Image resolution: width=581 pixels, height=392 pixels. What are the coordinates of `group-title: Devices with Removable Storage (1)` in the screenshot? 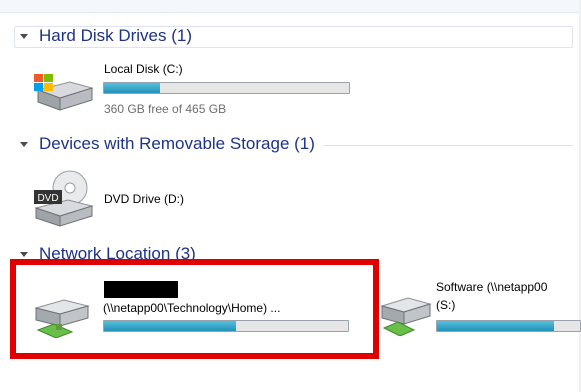 It's located at (177, 143).